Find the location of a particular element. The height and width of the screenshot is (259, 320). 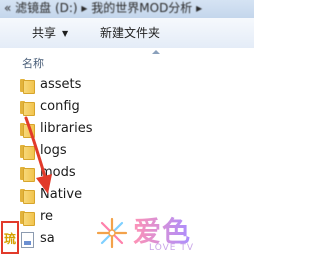

file-name: config is located at coordinates (60, 106).